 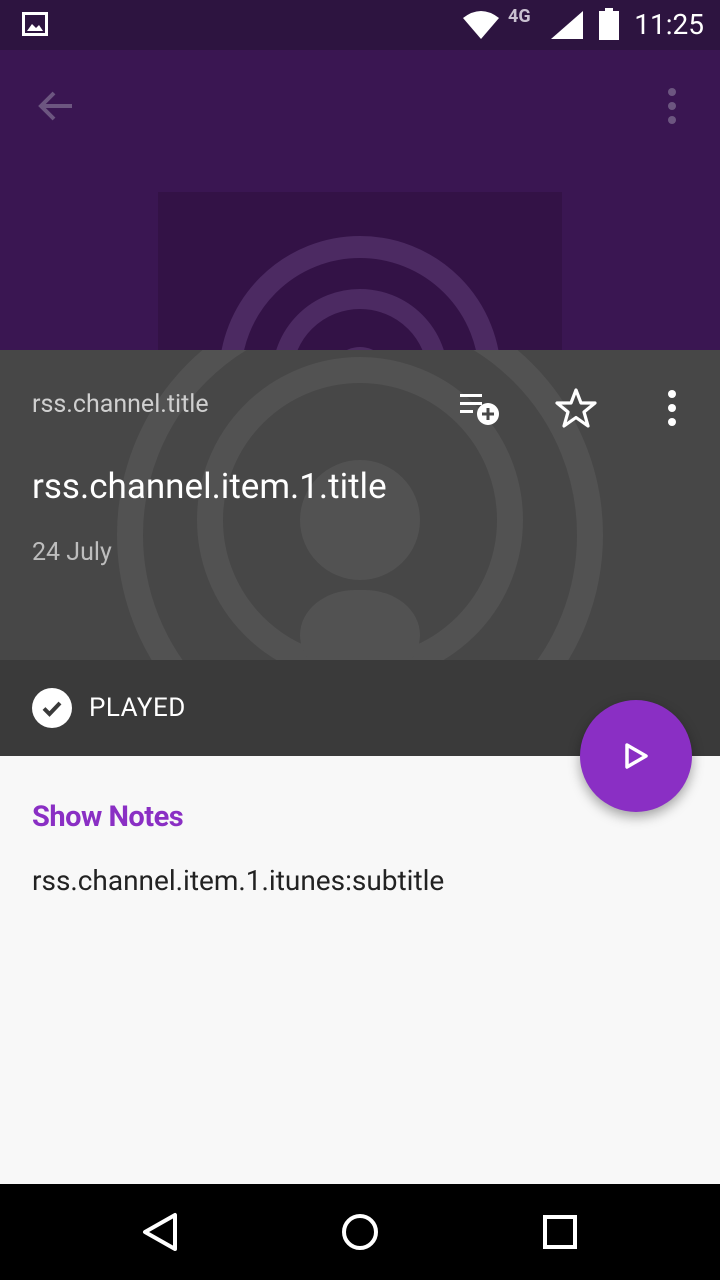 I want to click on episode-date: 24 July, so click(x=72, y=552).